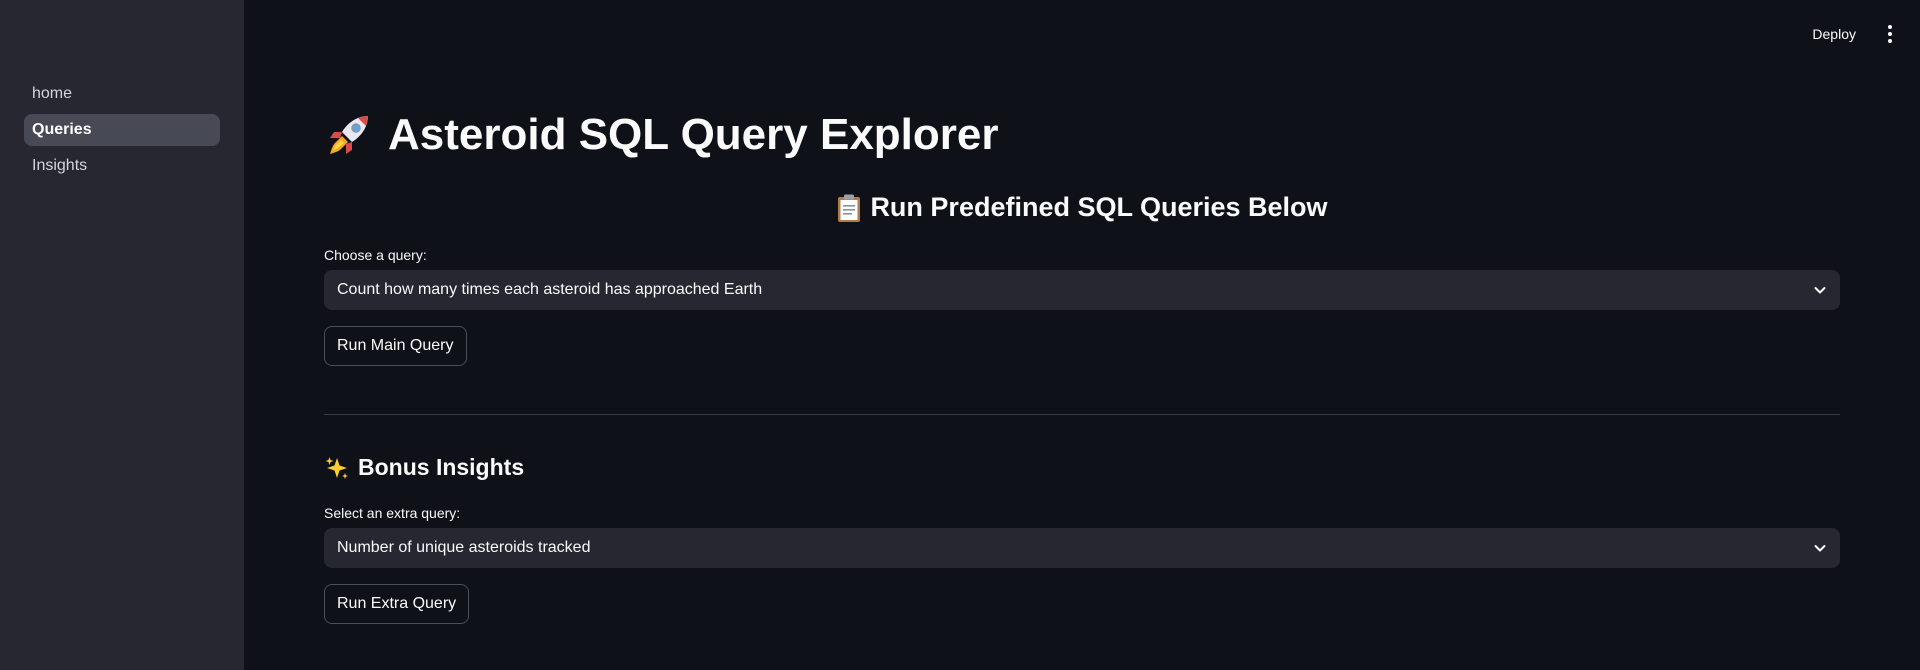  Describe the element at coordinates (441, 467) in the screenshot. I see `bonus-heading-text: Bonus Insights` at that location.